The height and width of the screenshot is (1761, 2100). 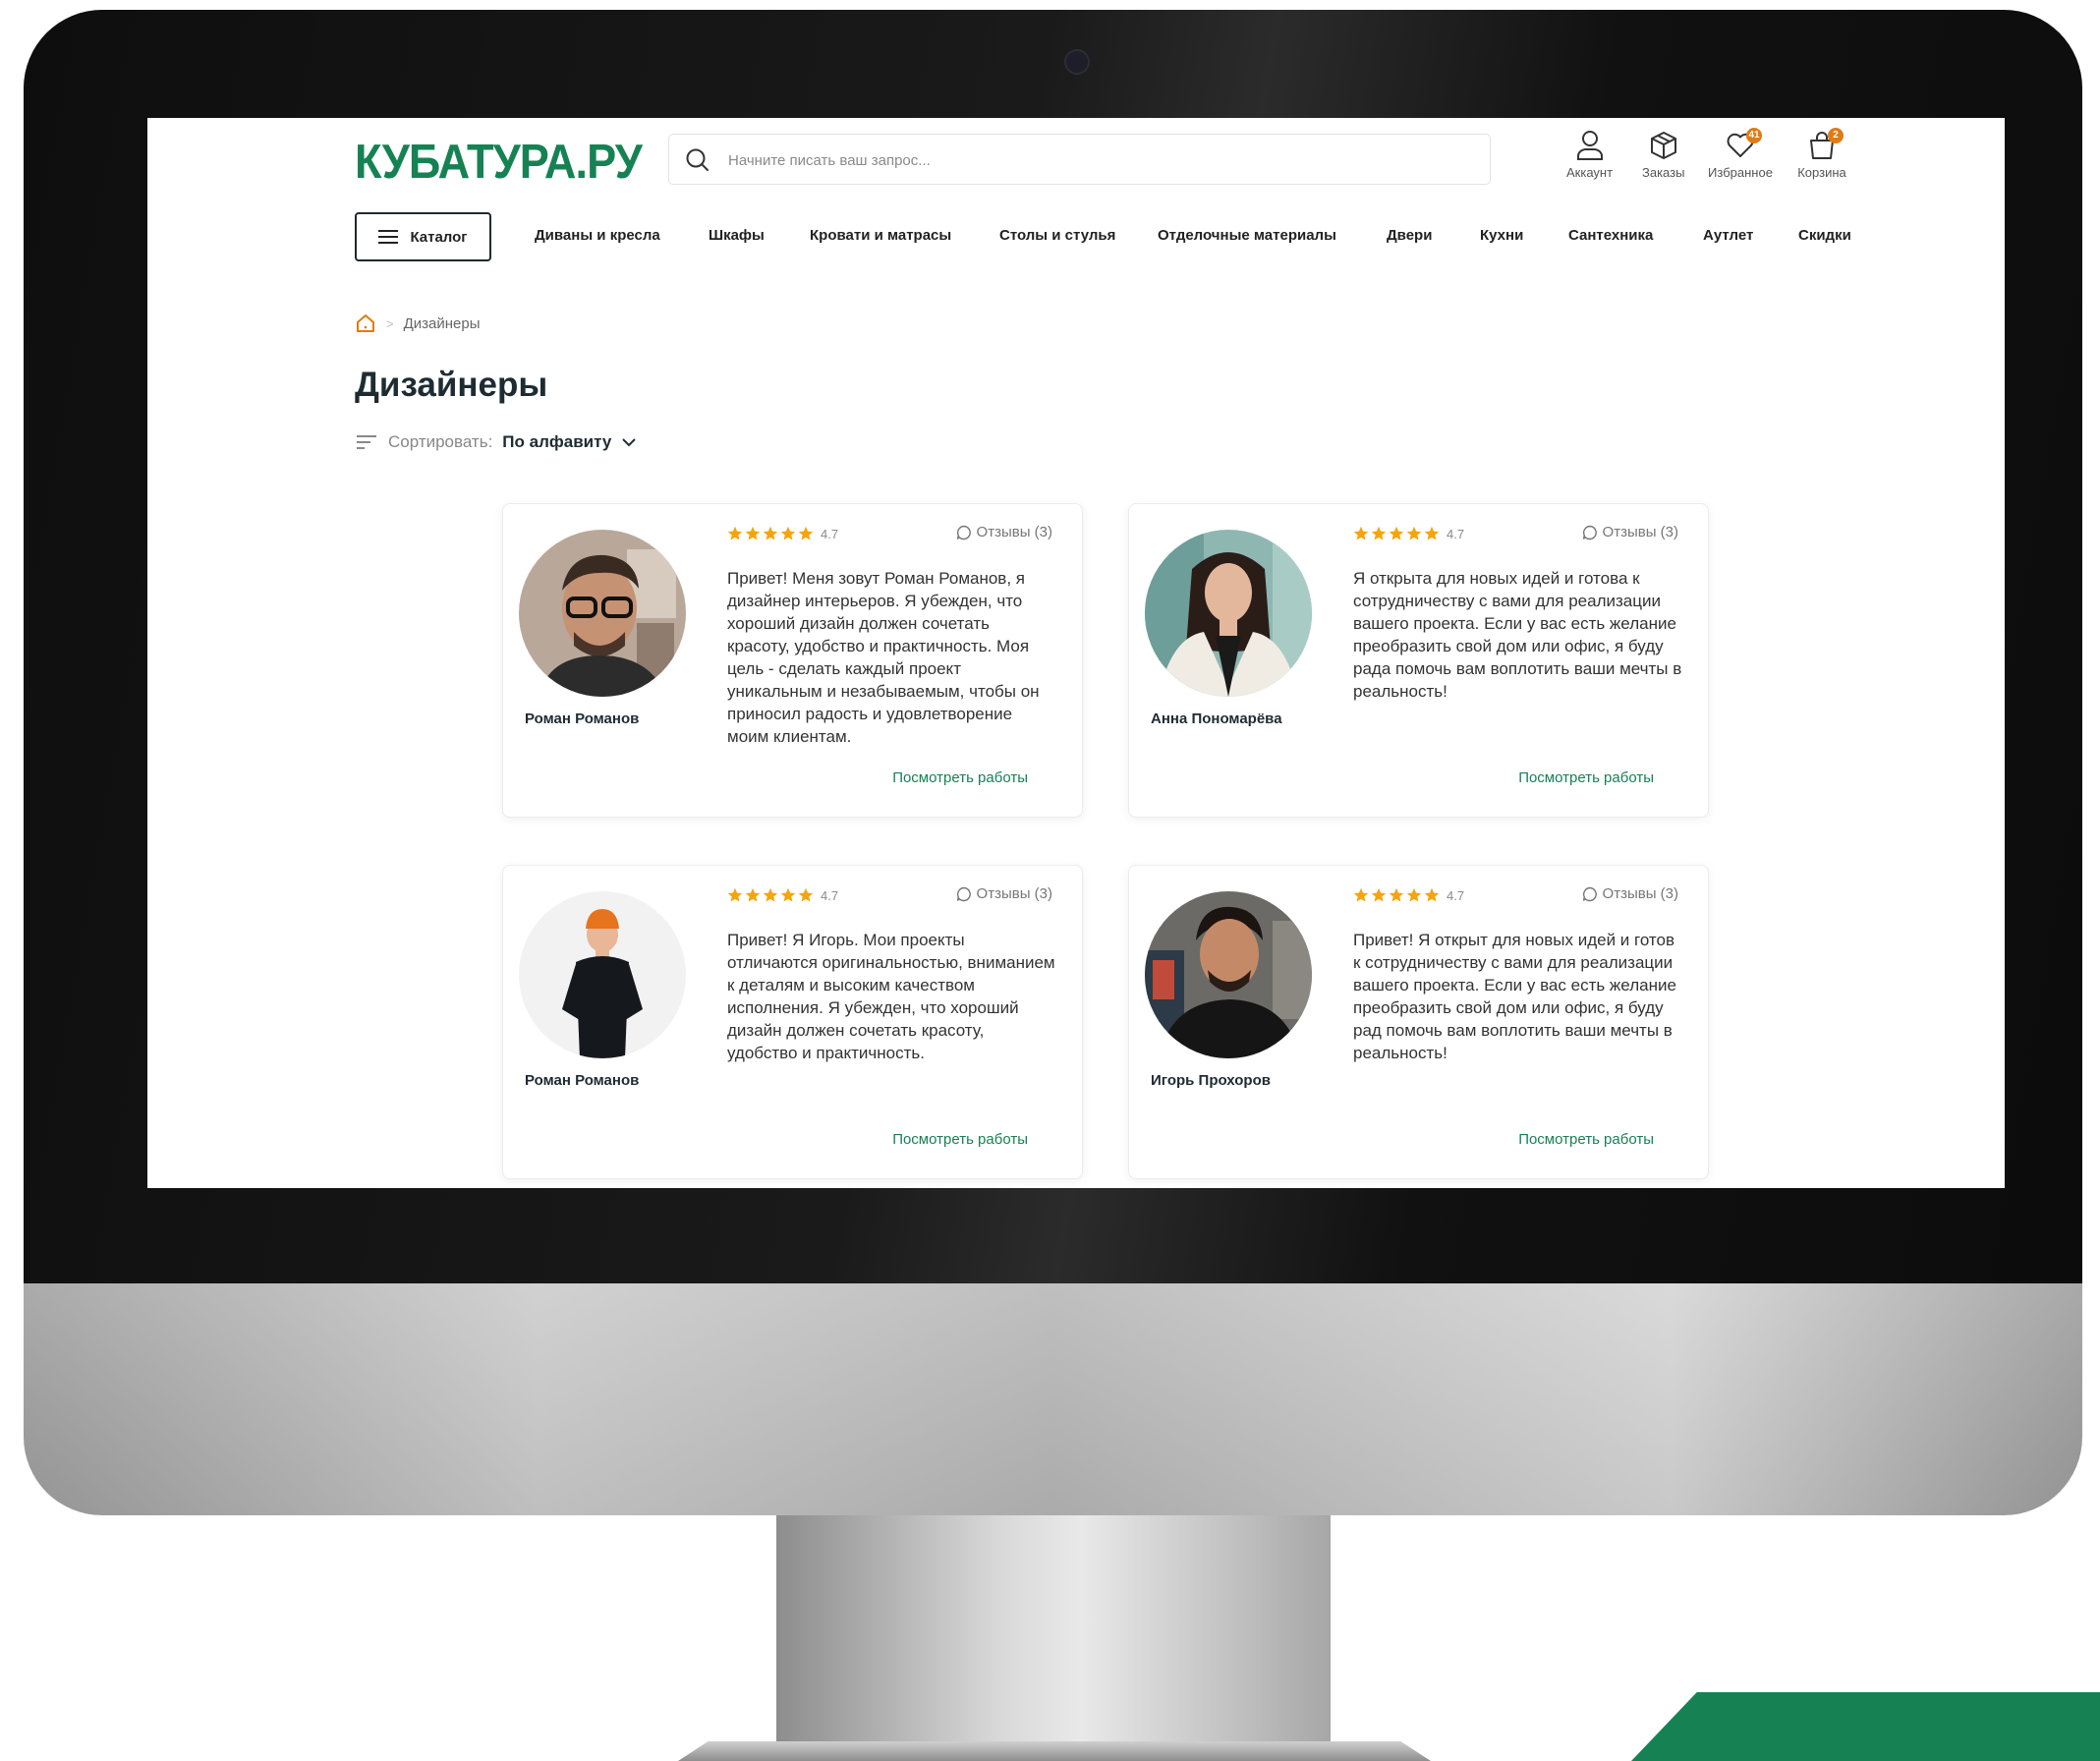 I want to click on cart-count-badge: 2, so click(x=1836, y=135).